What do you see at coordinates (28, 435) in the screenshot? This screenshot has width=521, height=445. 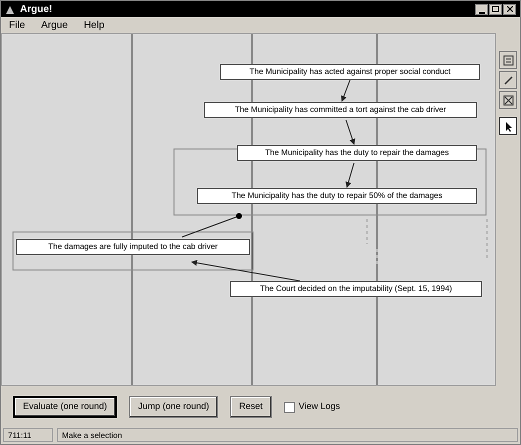 I see `status-field: 711:11` at bounding box center [28, 435].